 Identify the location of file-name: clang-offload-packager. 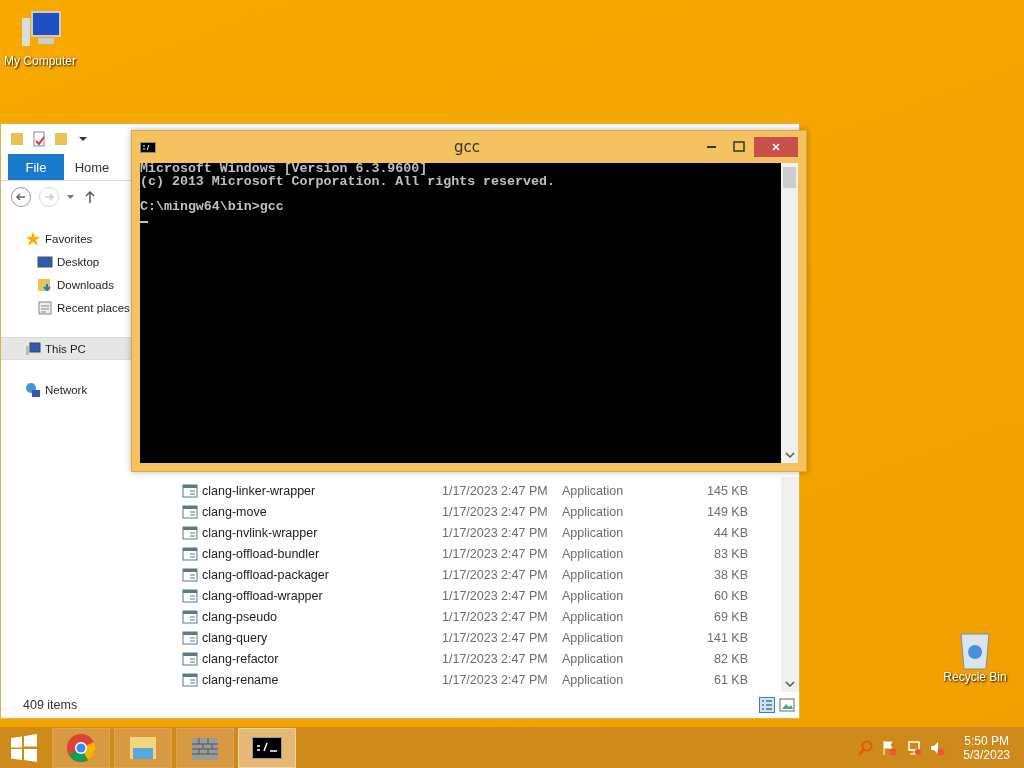
(320, 574).